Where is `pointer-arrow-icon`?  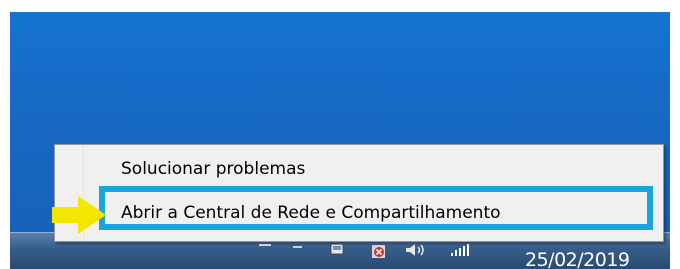 pointer-arrow-icon is located at coordinates (79, 215).